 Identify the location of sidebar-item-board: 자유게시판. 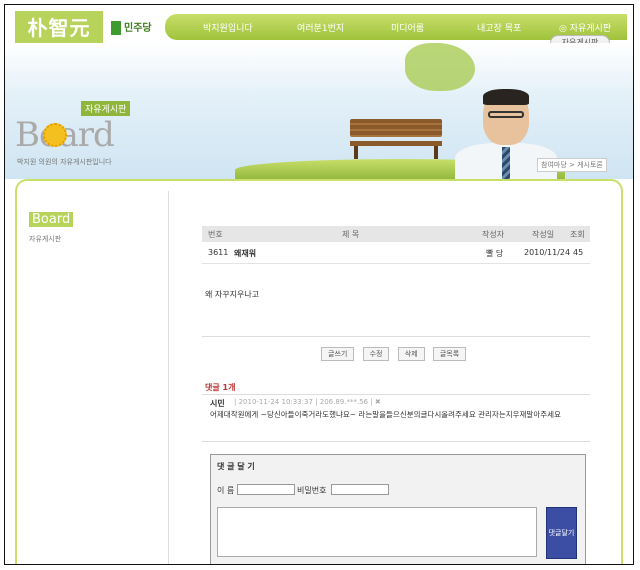
(45, 239).